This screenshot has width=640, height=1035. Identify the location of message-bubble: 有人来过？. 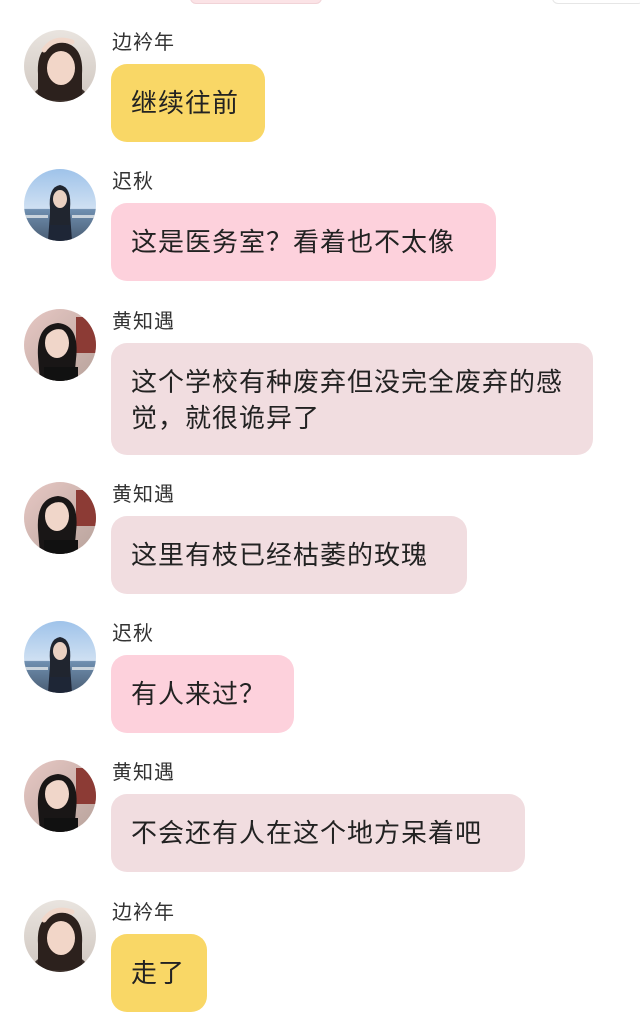
(202, 694).